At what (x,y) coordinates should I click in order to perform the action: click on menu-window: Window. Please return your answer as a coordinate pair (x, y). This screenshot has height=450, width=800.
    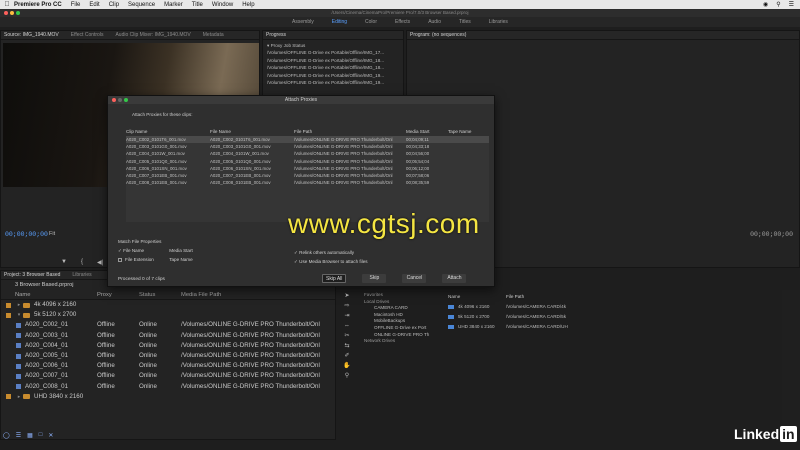
    Looking at the image, I should click on (222, 5).